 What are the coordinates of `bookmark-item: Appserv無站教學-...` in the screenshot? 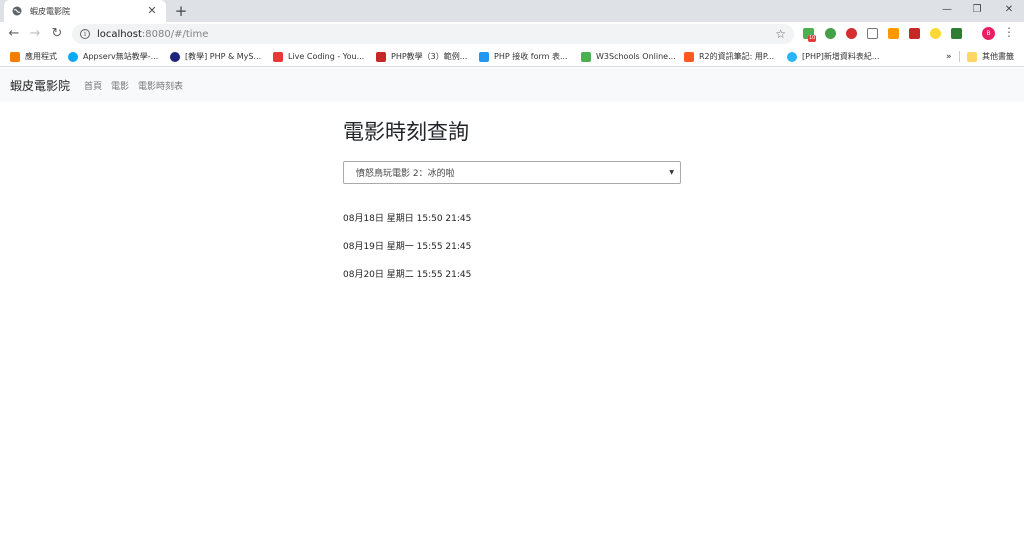 It's located at (113, 56).